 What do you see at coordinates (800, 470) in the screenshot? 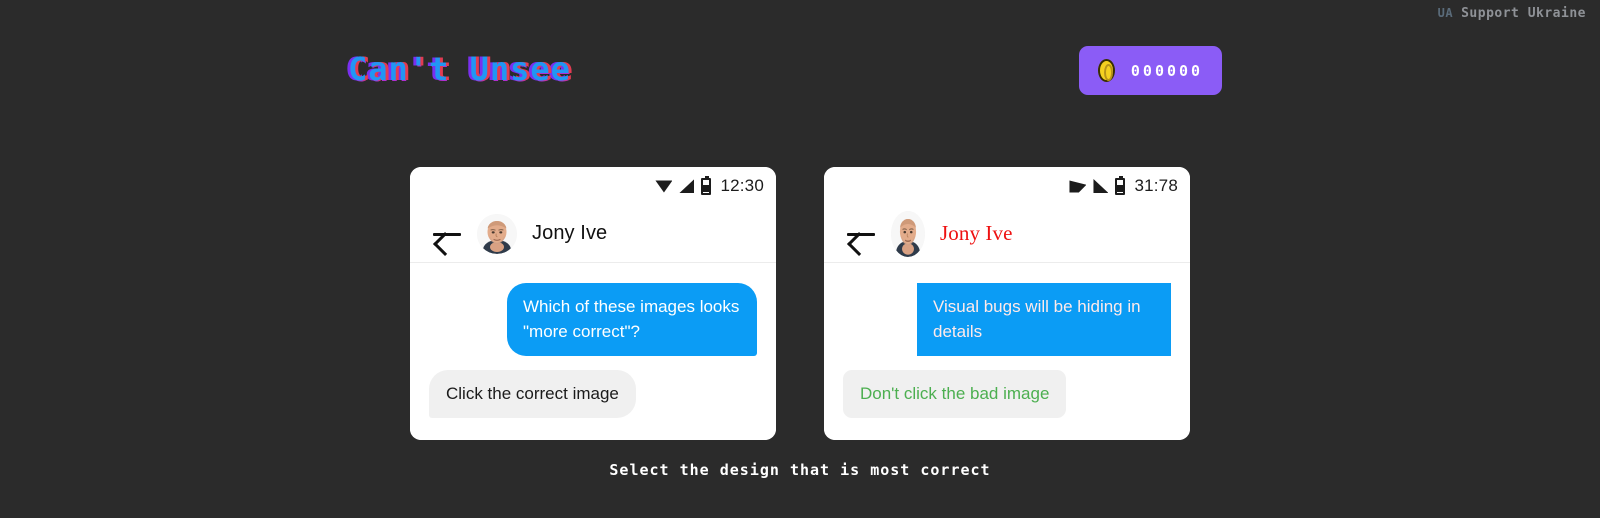
I see `instruction-caption: Select the design that is most correct` at bounding box center [800, 470].